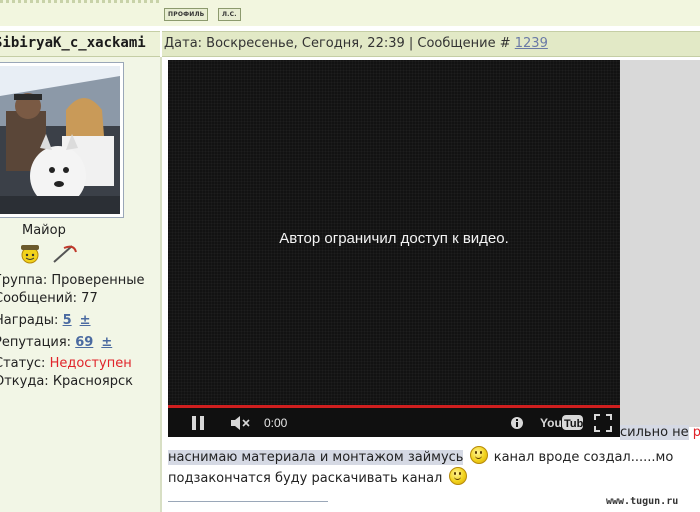 Image resolution: width=700 pixels, height=512 pixels. Describe the element at coordinates (80, 1) in the screenshot. I see `top-decoration` at that location.